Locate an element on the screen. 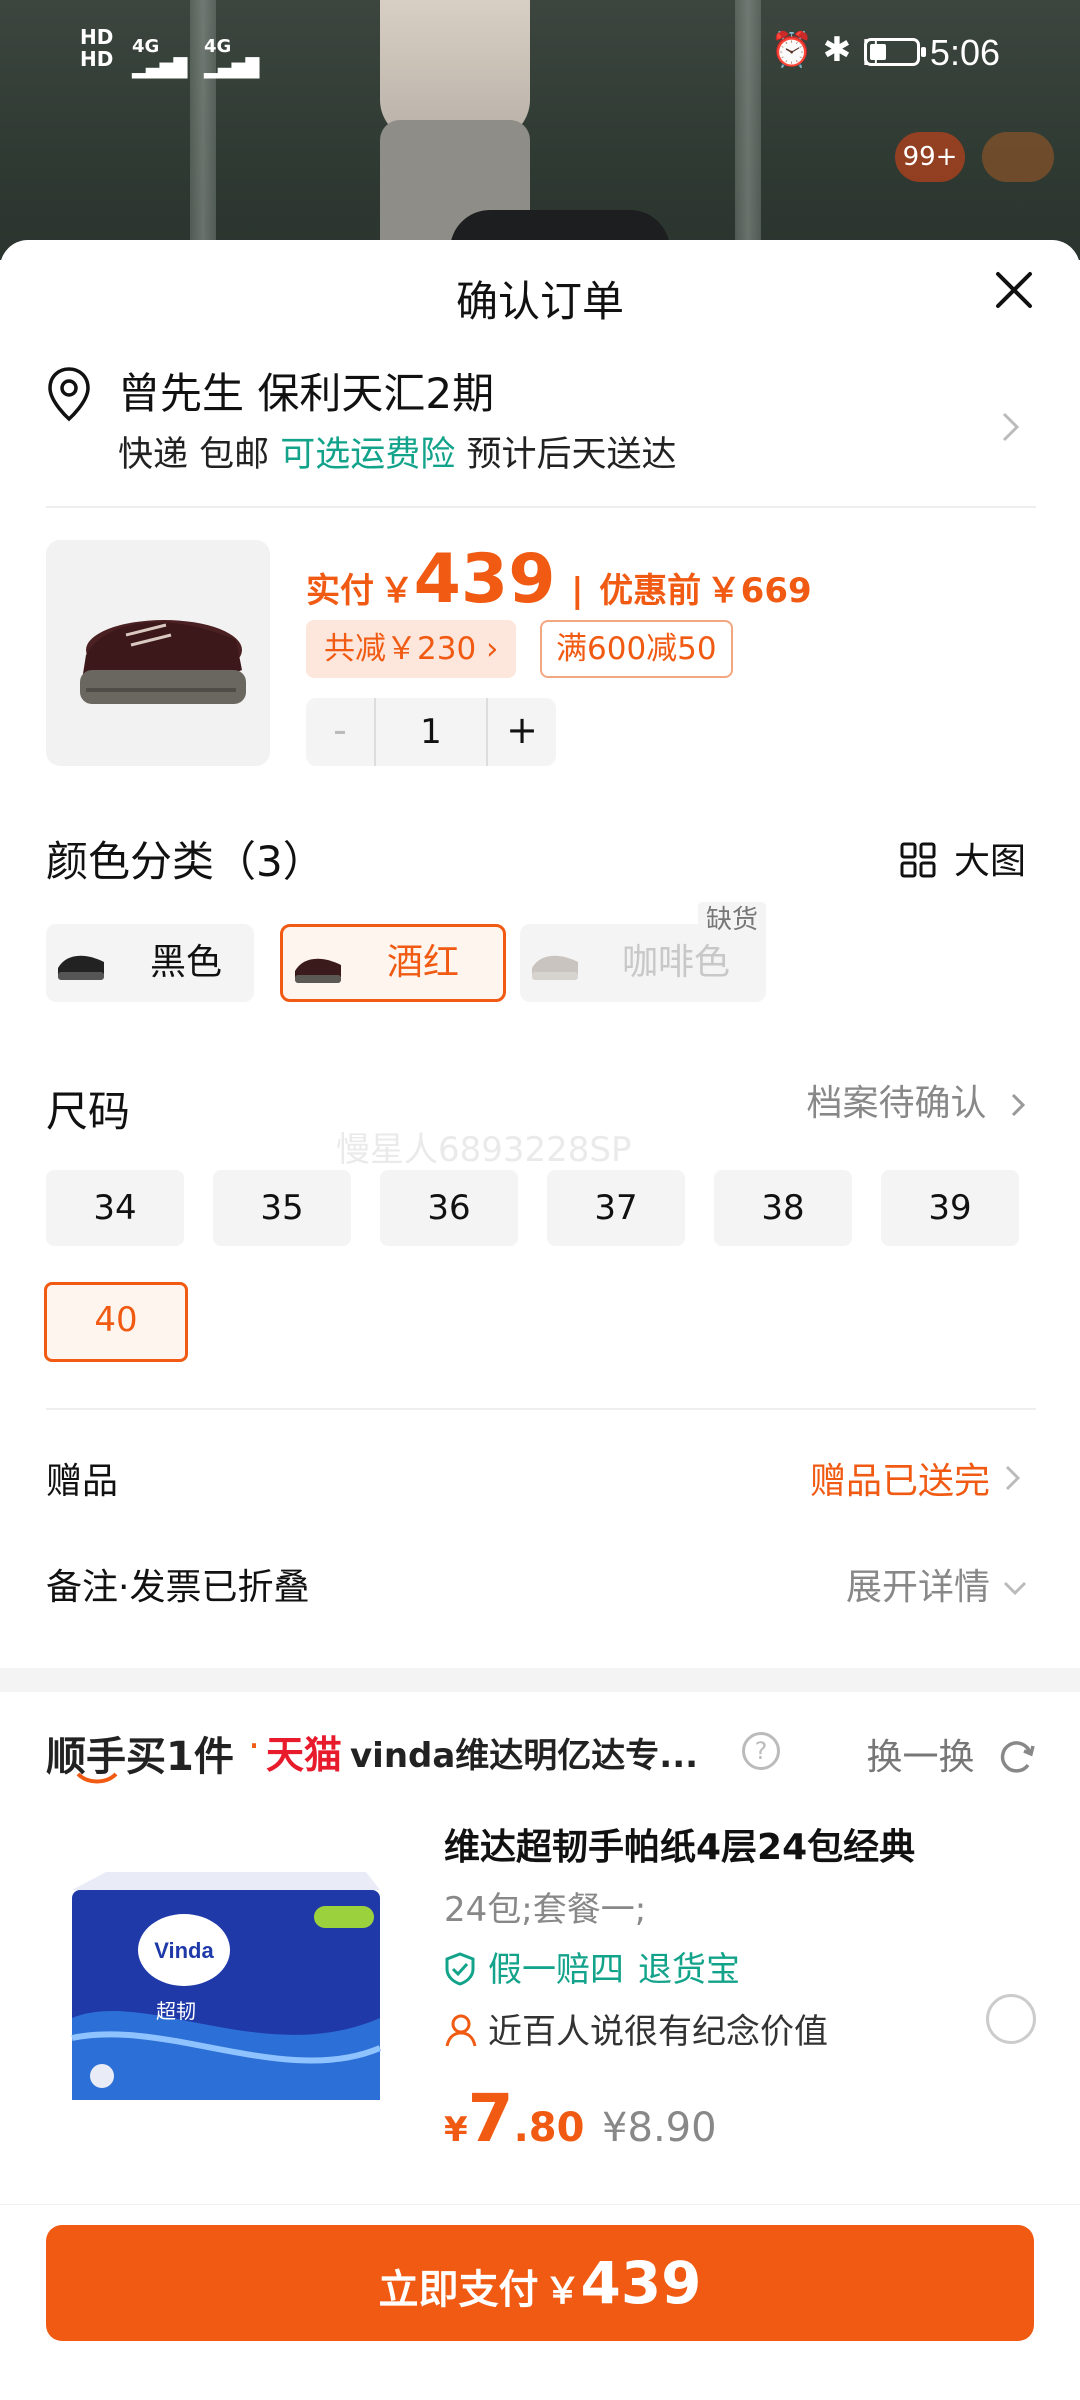 This screenshot has height=2400, width=1080. delivery-info: 快递 包邮 可选运费险 预计后天送达 is located at coordinates (397, 451).